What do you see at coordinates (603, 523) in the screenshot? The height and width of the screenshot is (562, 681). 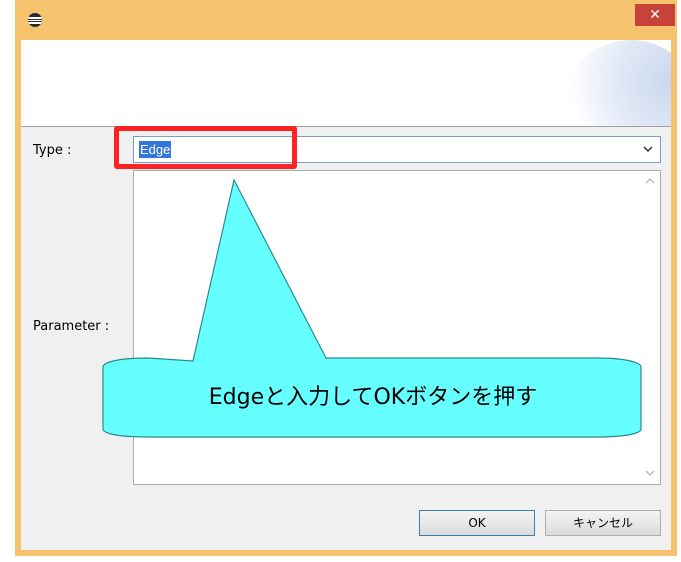 I see `cancel-button: キャンセル` at bounding box center [603, 523].